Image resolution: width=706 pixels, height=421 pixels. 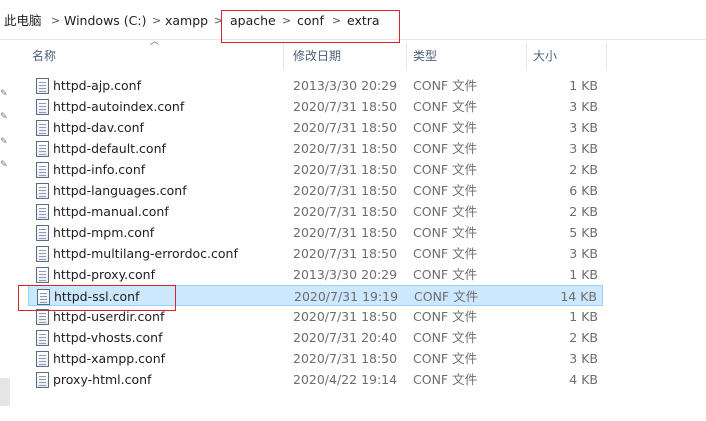 What do you see at coordinates (97, 298) in the screenshot?
I see `selected-file-highlight-box` at bounding box center [97, 298].